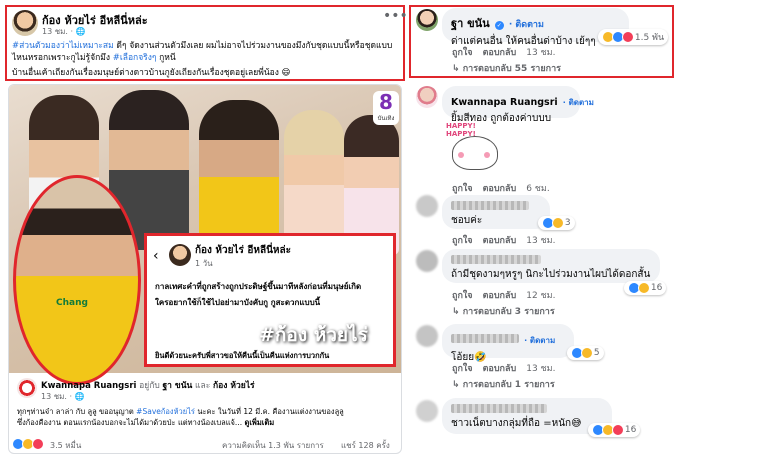 This screenshot has width=774, height=454. Describe the element at coordinates (204, 263) in the screenshot. I see `inset-time: 1 วัน` at that location.